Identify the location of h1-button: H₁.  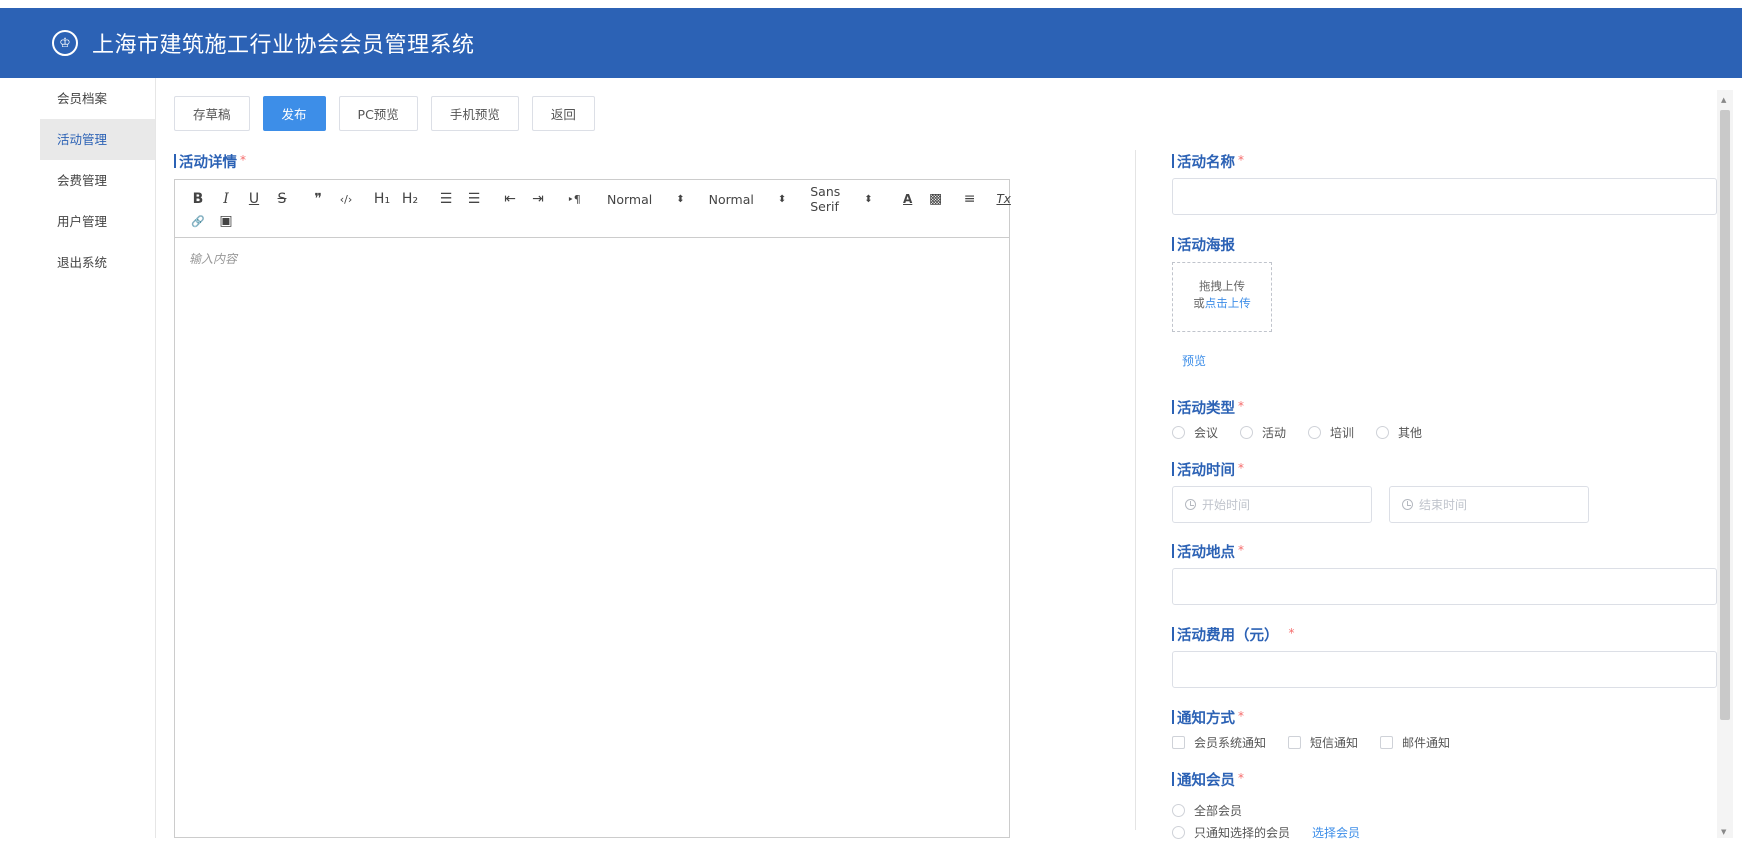
(382, 199).